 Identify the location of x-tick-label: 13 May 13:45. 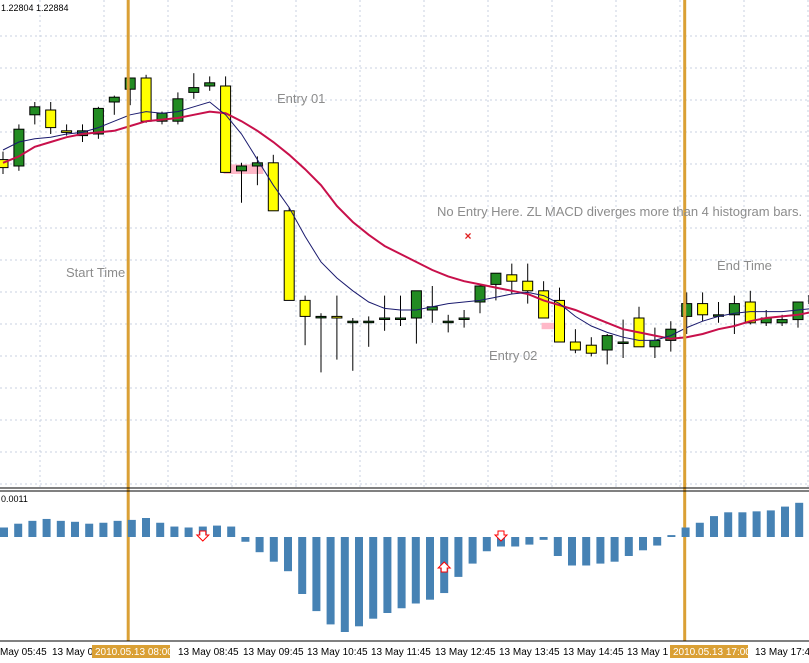
(529, 652).